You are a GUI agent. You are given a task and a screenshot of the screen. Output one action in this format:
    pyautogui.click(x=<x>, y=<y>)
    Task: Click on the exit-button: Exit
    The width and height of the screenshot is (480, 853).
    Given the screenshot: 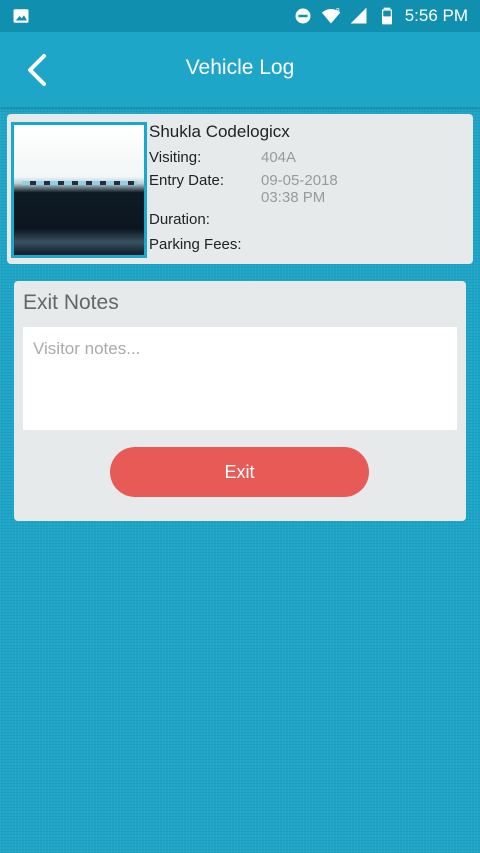 What is the action you would take?
    pyautogui.click(x=239, y=472)
    